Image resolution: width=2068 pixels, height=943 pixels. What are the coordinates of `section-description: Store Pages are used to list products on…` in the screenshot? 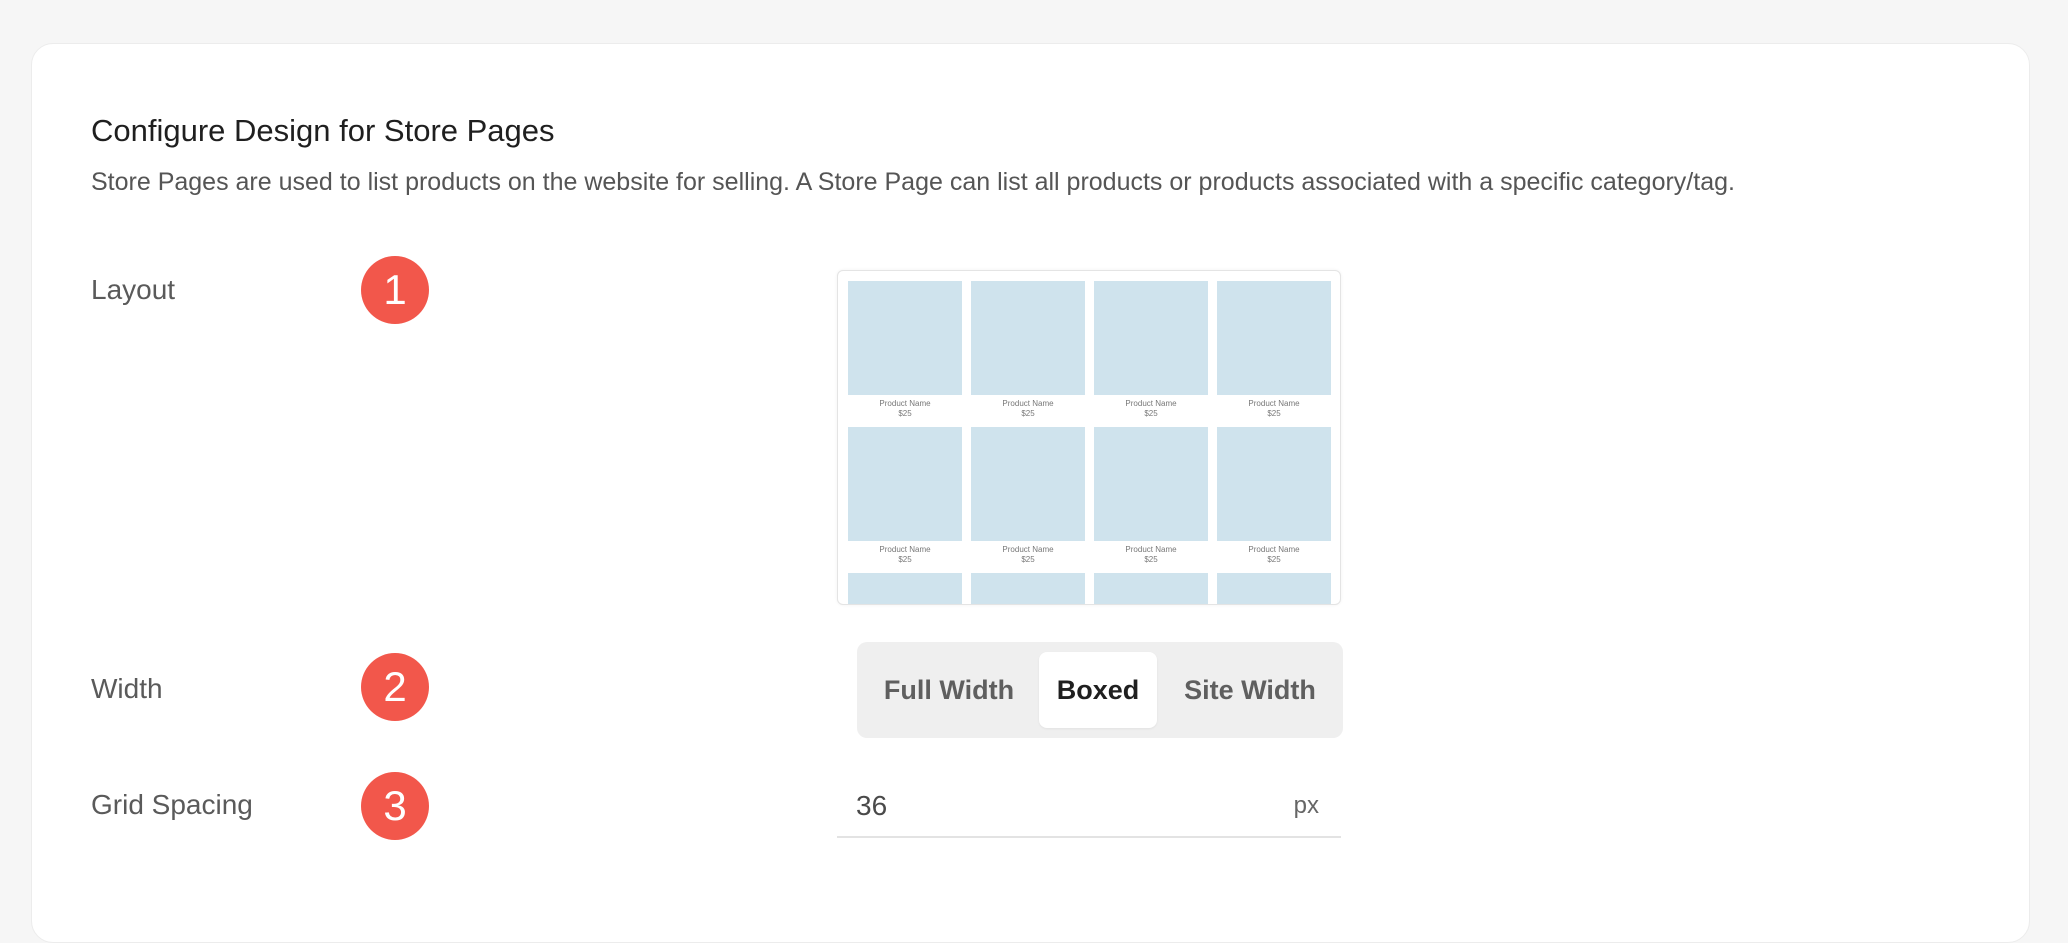 It's located at (913, 182).